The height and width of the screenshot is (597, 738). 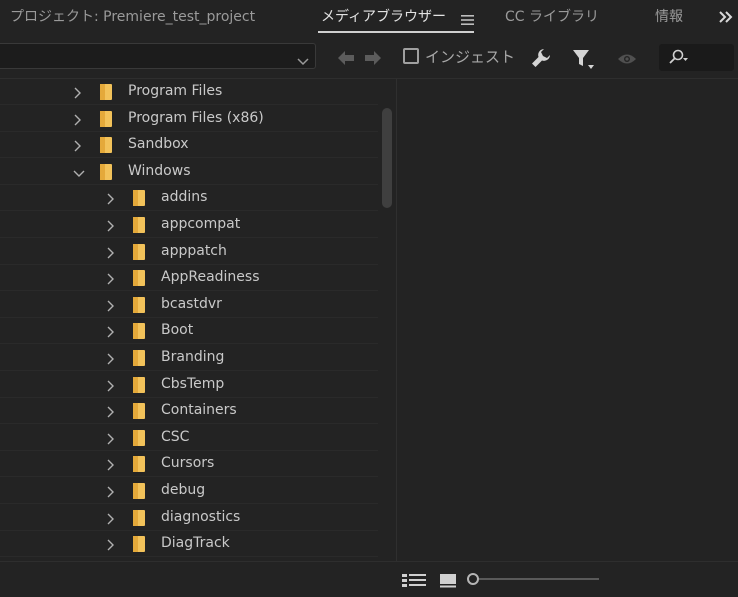 I want to click on tree-row: debug, so click(x=189, y=491).